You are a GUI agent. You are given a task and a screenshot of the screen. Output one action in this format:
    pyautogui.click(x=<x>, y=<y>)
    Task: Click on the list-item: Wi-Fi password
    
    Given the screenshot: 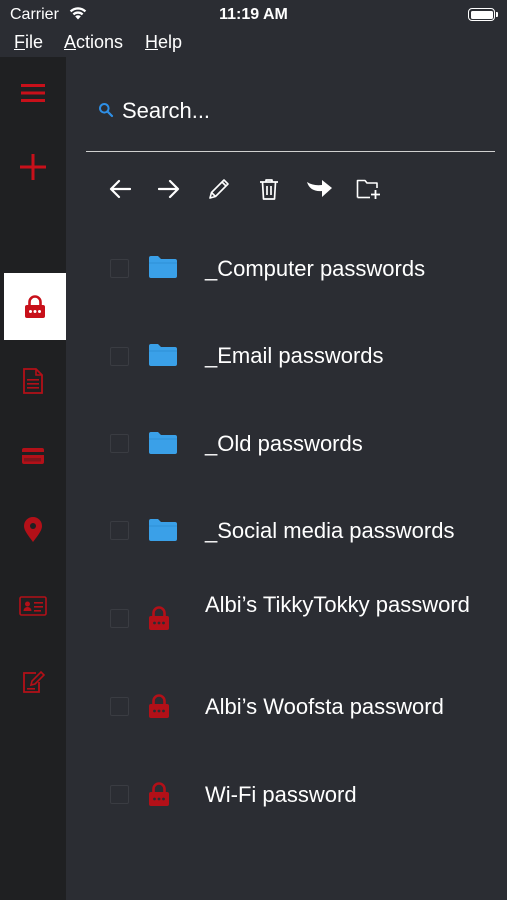 What is the action you would take?
    pyautogui.click(x=286, y=797)
    